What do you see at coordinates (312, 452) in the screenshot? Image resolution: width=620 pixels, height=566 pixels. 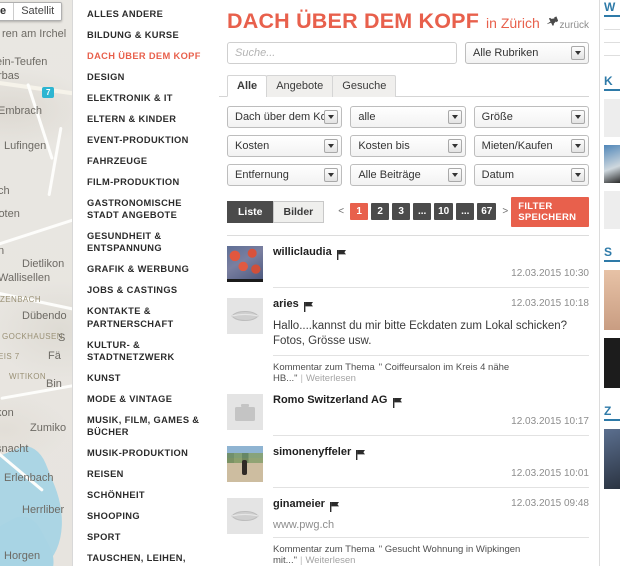 I see `username: simonenyffeler` at bounding box center [312, 452].